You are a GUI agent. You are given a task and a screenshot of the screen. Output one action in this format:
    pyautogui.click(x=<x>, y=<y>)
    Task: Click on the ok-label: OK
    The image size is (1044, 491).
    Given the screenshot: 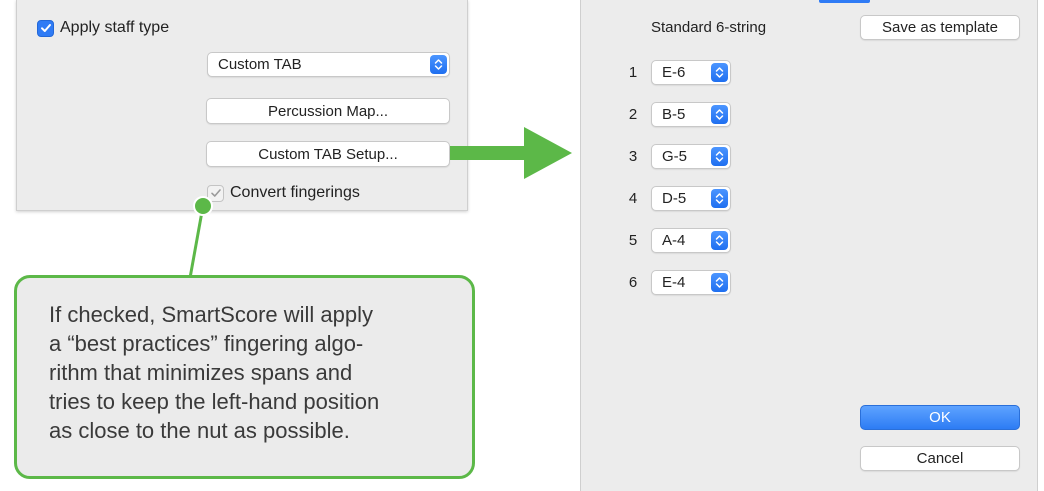 What is the action you would take?
    pyautogui.click(x=940, y=417)
    